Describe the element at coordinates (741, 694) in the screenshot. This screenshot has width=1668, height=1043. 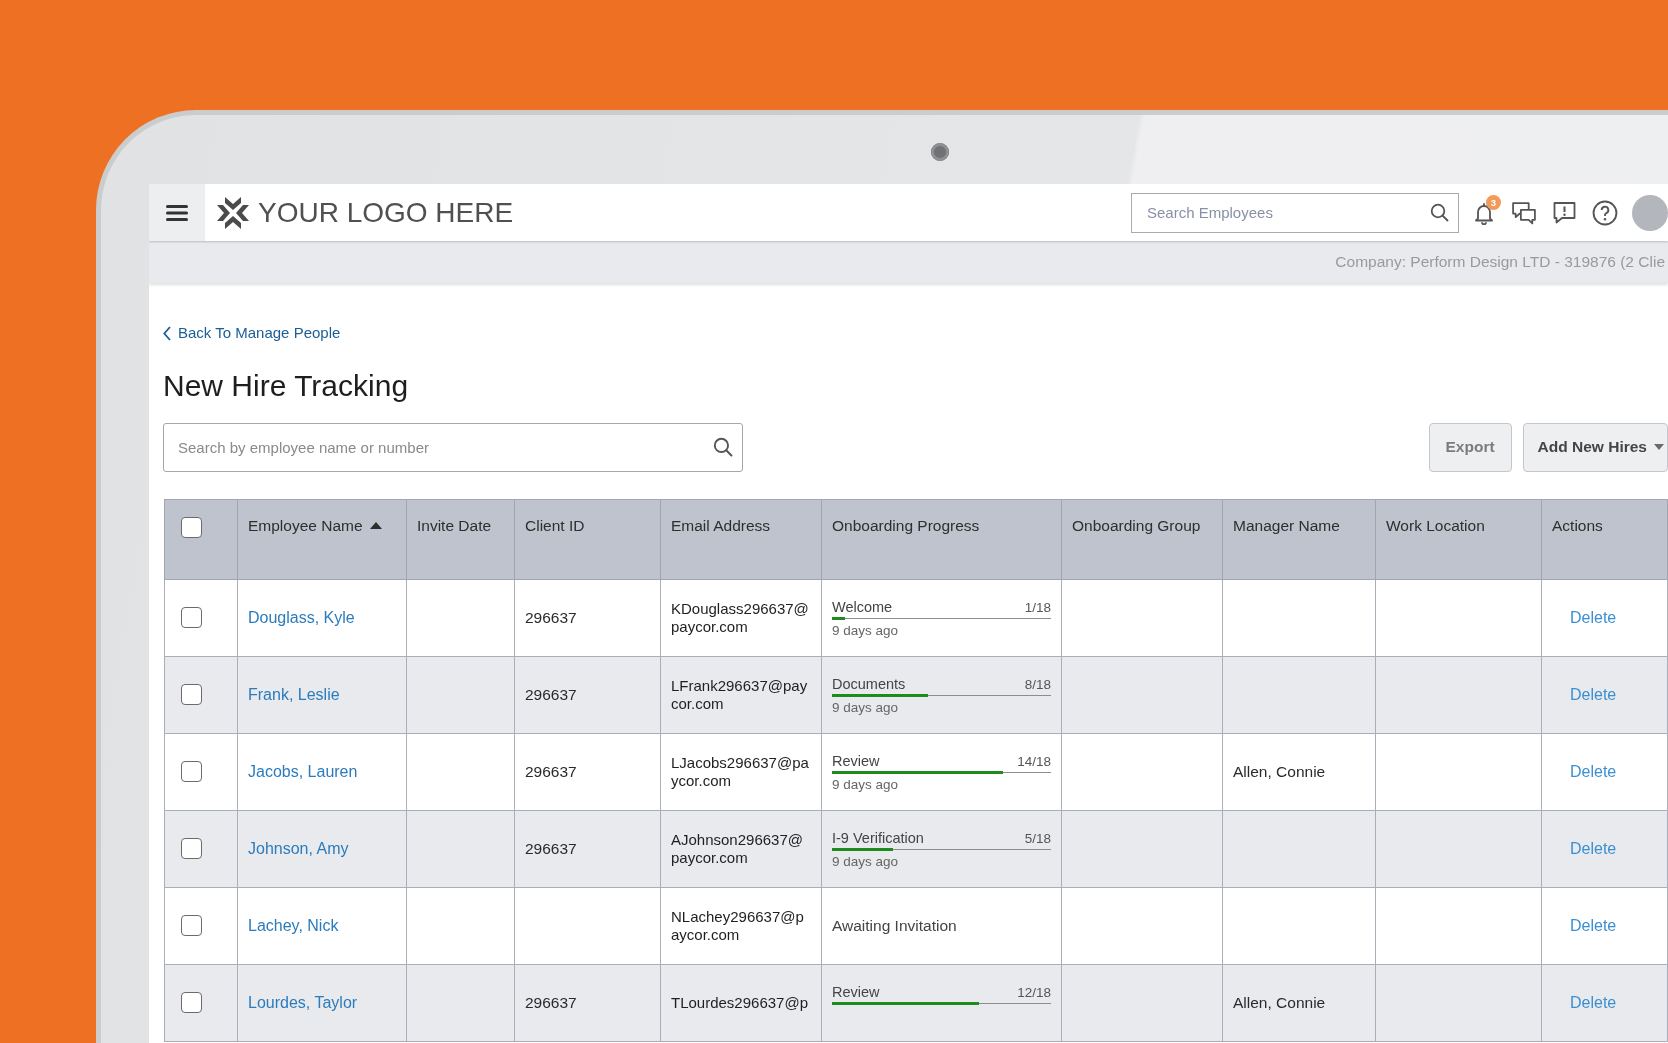
I see `table-cell: LFrank296637@paycor.com` at that location.